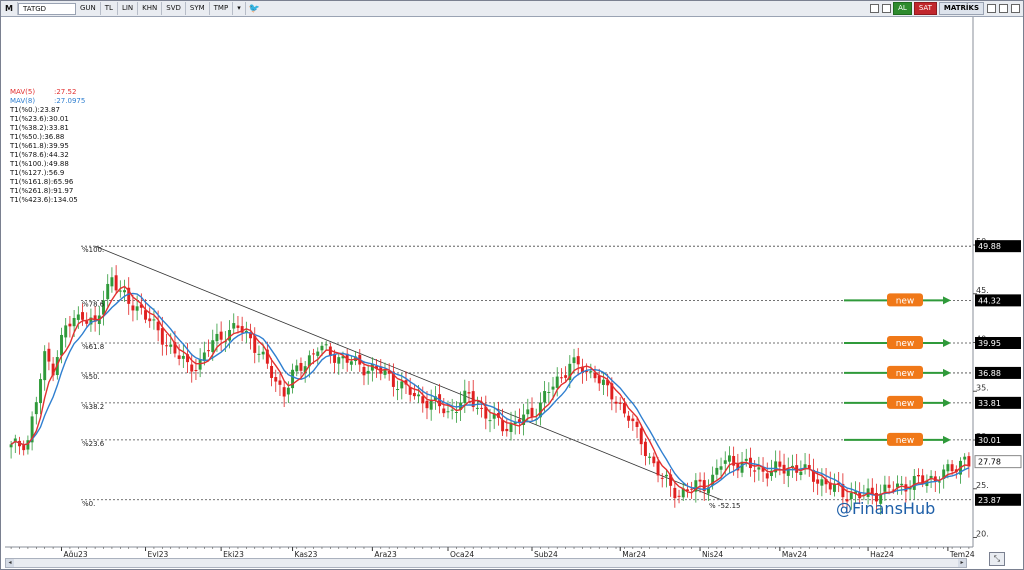 This screenshot has height=570, width=1024. Describe the element at coordinates (385, 553) in the screenshot. I see `month-label: Ara23` at that location.